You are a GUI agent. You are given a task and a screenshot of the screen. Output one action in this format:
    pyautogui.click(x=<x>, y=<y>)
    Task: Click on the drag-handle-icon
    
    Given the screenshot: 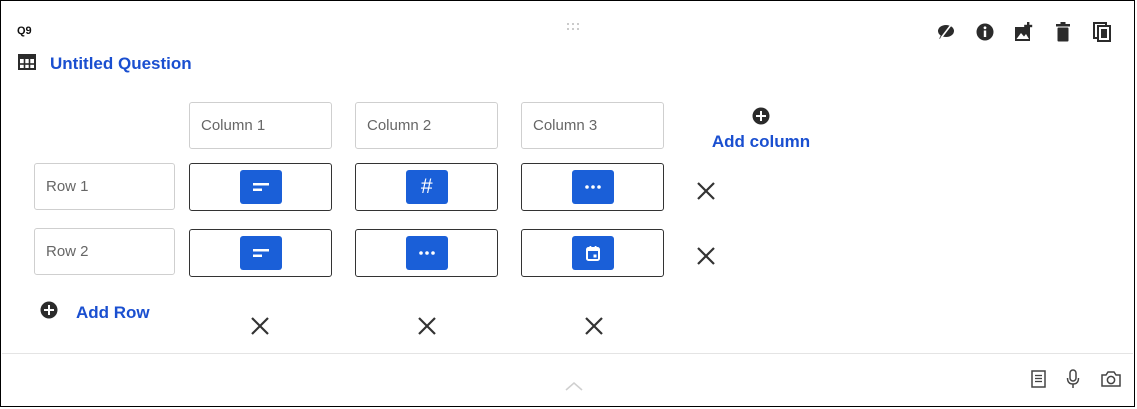 What is the action you would take?
    pyautogui.click(x=574, y=28)
    